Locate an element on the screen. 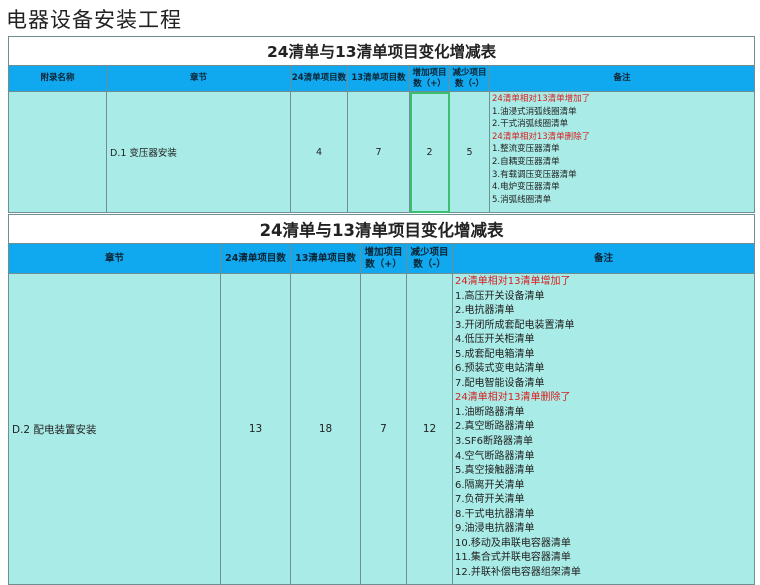 This screenshot has width=760, height=585. note-line: 7.负荷开关清单 is located at coordinates (490, 500).